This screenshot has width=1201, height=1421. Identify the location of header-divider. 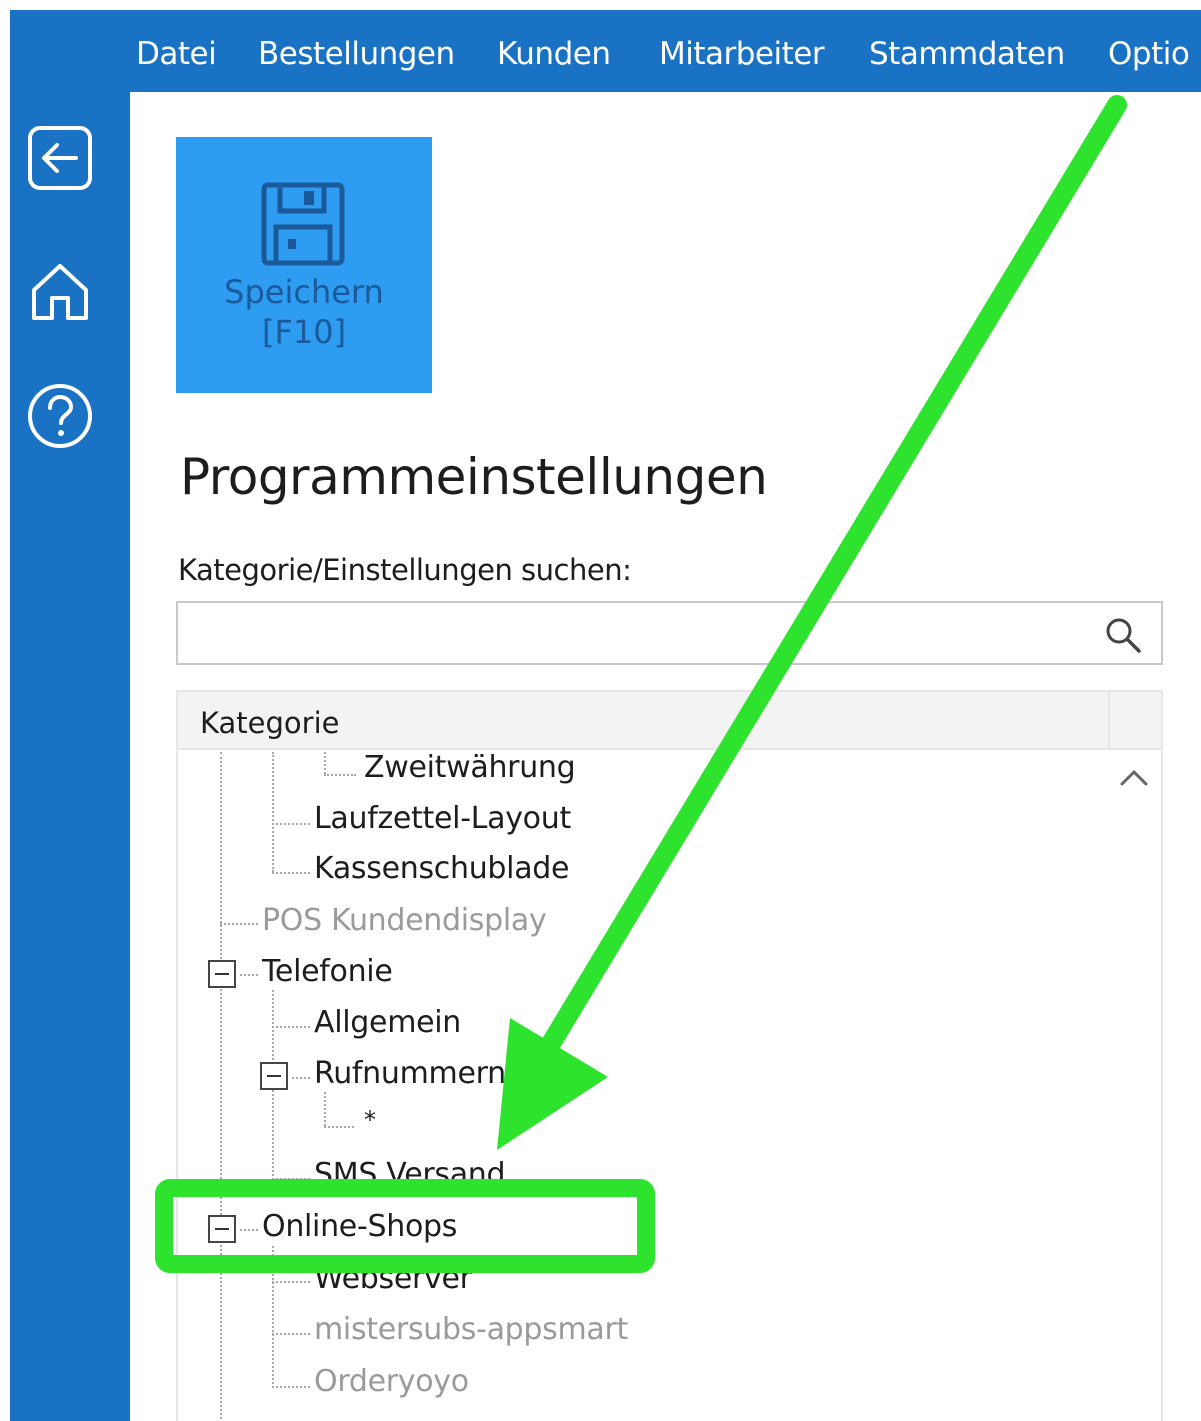
(1109, 721).